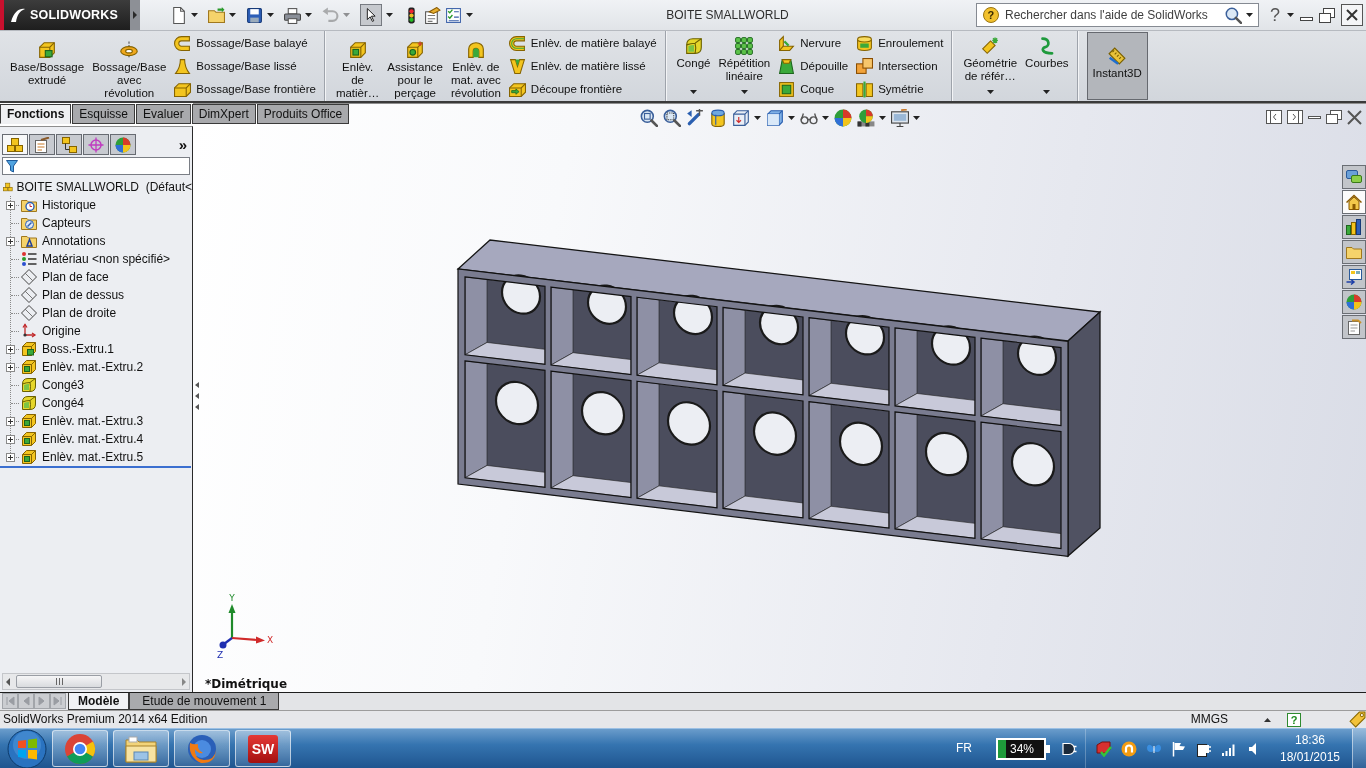 Image resolution: width=1366 pixels, height=768 pixels. Describe the element at coordinates (900, 43) in the screenshot. I see `wrap-button: Enroulement` at that location.